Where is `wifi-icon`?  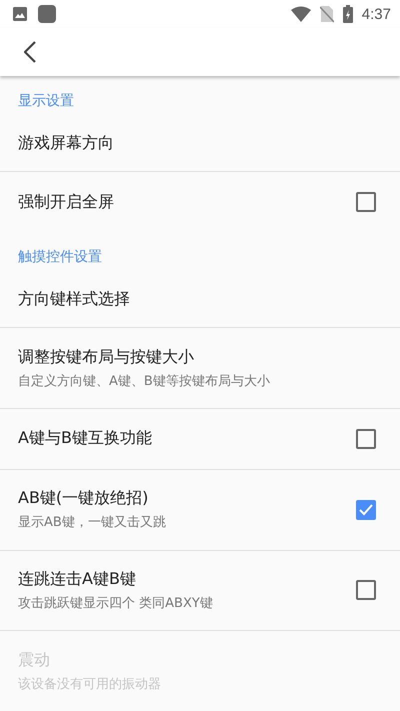
wifi-icon is located at coordinates (300, 14).